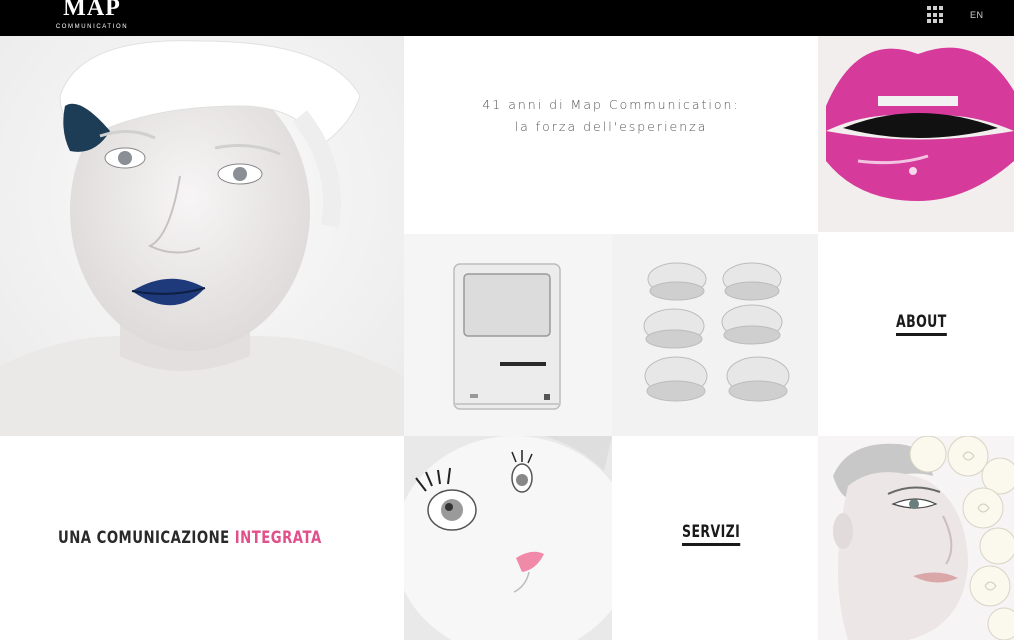 Image resolution: width=1014 pixels, height=640 pixels. Describe the element at coordinates (508, 335) in the screenshot. I see `vintage-computer-image` at that location.